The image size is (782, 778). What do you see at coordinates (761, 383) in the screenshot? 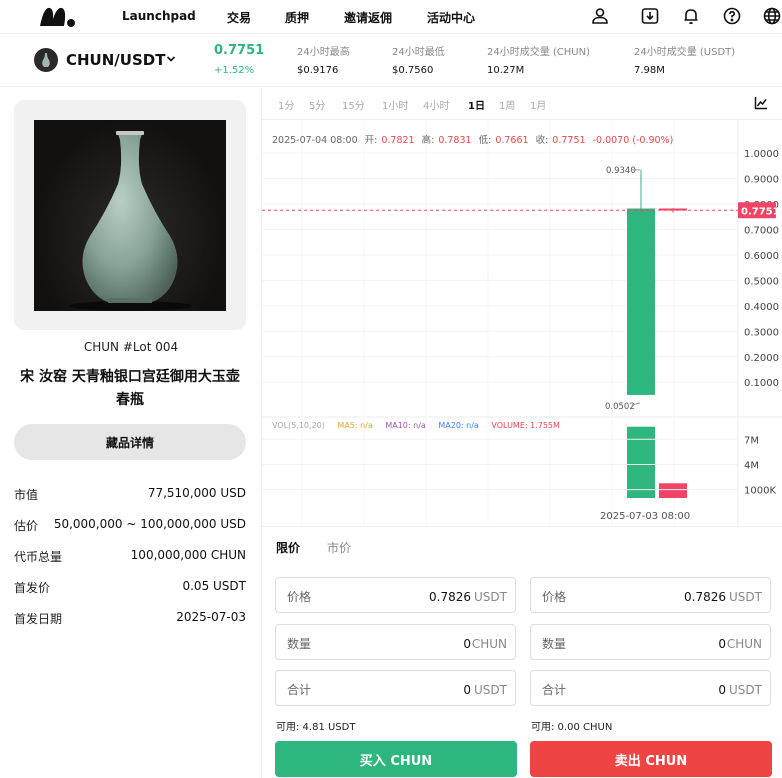
I see `price-tick-label: 0.1000` at bounding box center [761, 383].